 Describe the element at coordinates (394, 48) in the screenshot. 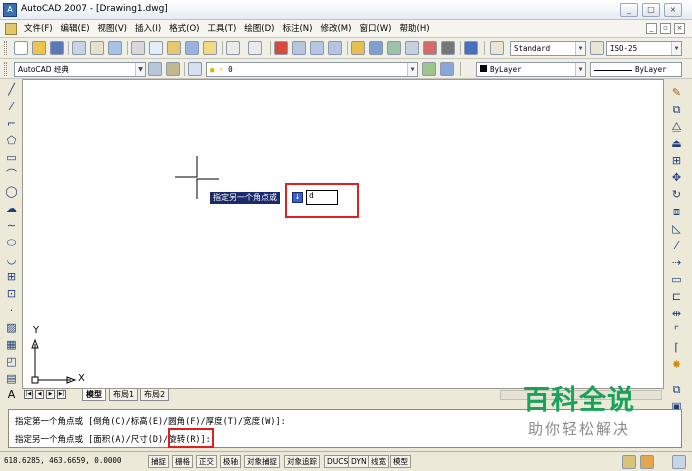

I see `tool-palettes-icon` at that location.